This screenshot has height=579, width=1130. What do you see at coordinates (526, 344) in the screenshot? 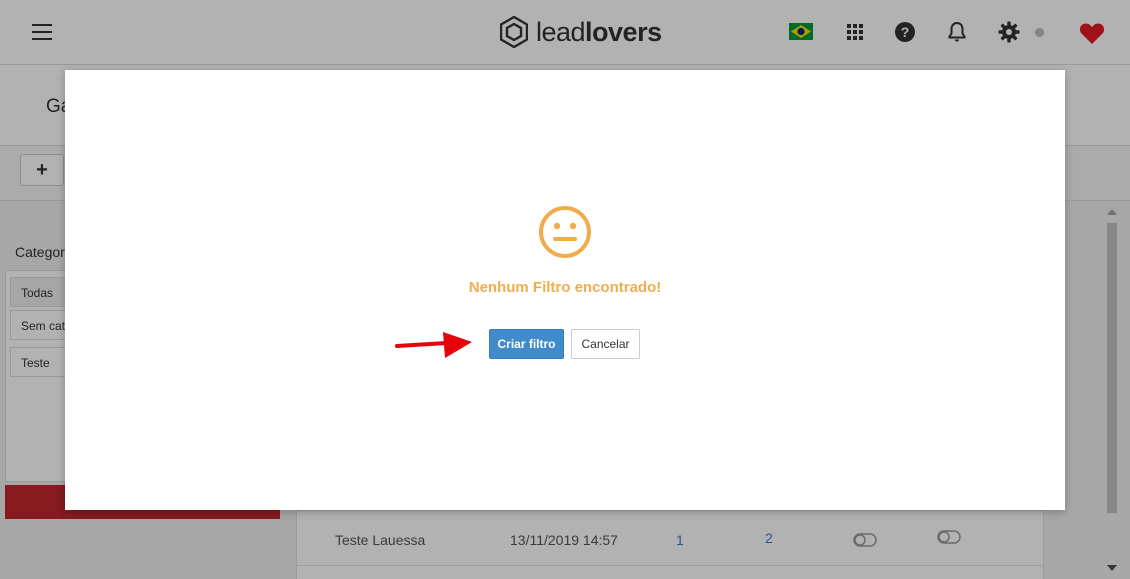
I see `create-filter-button: Criar filtro` at bounding box center [526, 344].